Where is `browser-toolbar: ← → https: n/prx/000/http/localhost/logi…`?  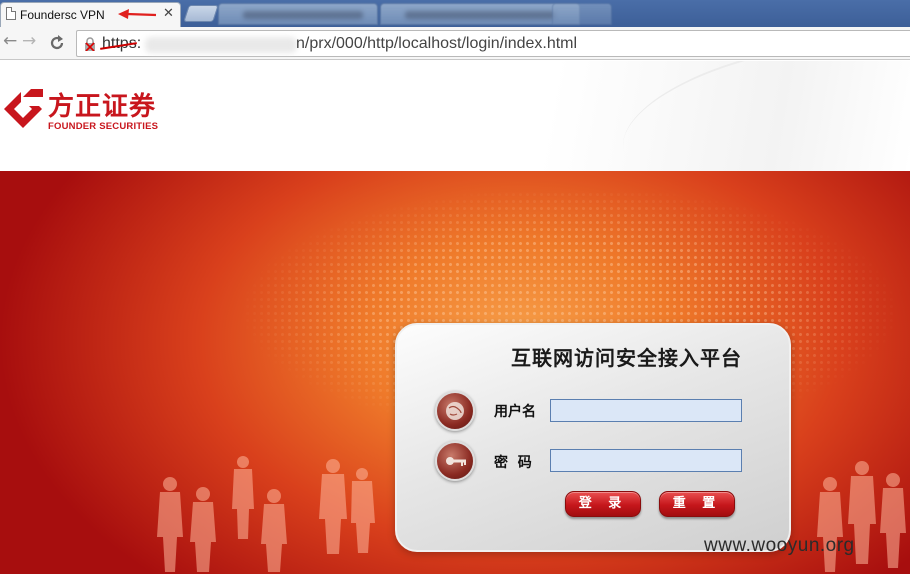 browser-toolbar: ← → https: n/prx/000/http/localhost/logi… is located at coordinates (455, 43).